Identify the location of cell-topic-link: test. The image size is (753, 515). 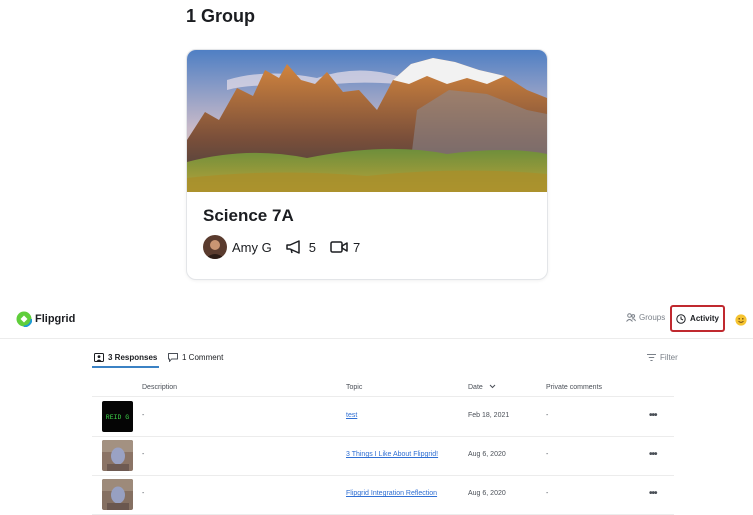
(351, 415).